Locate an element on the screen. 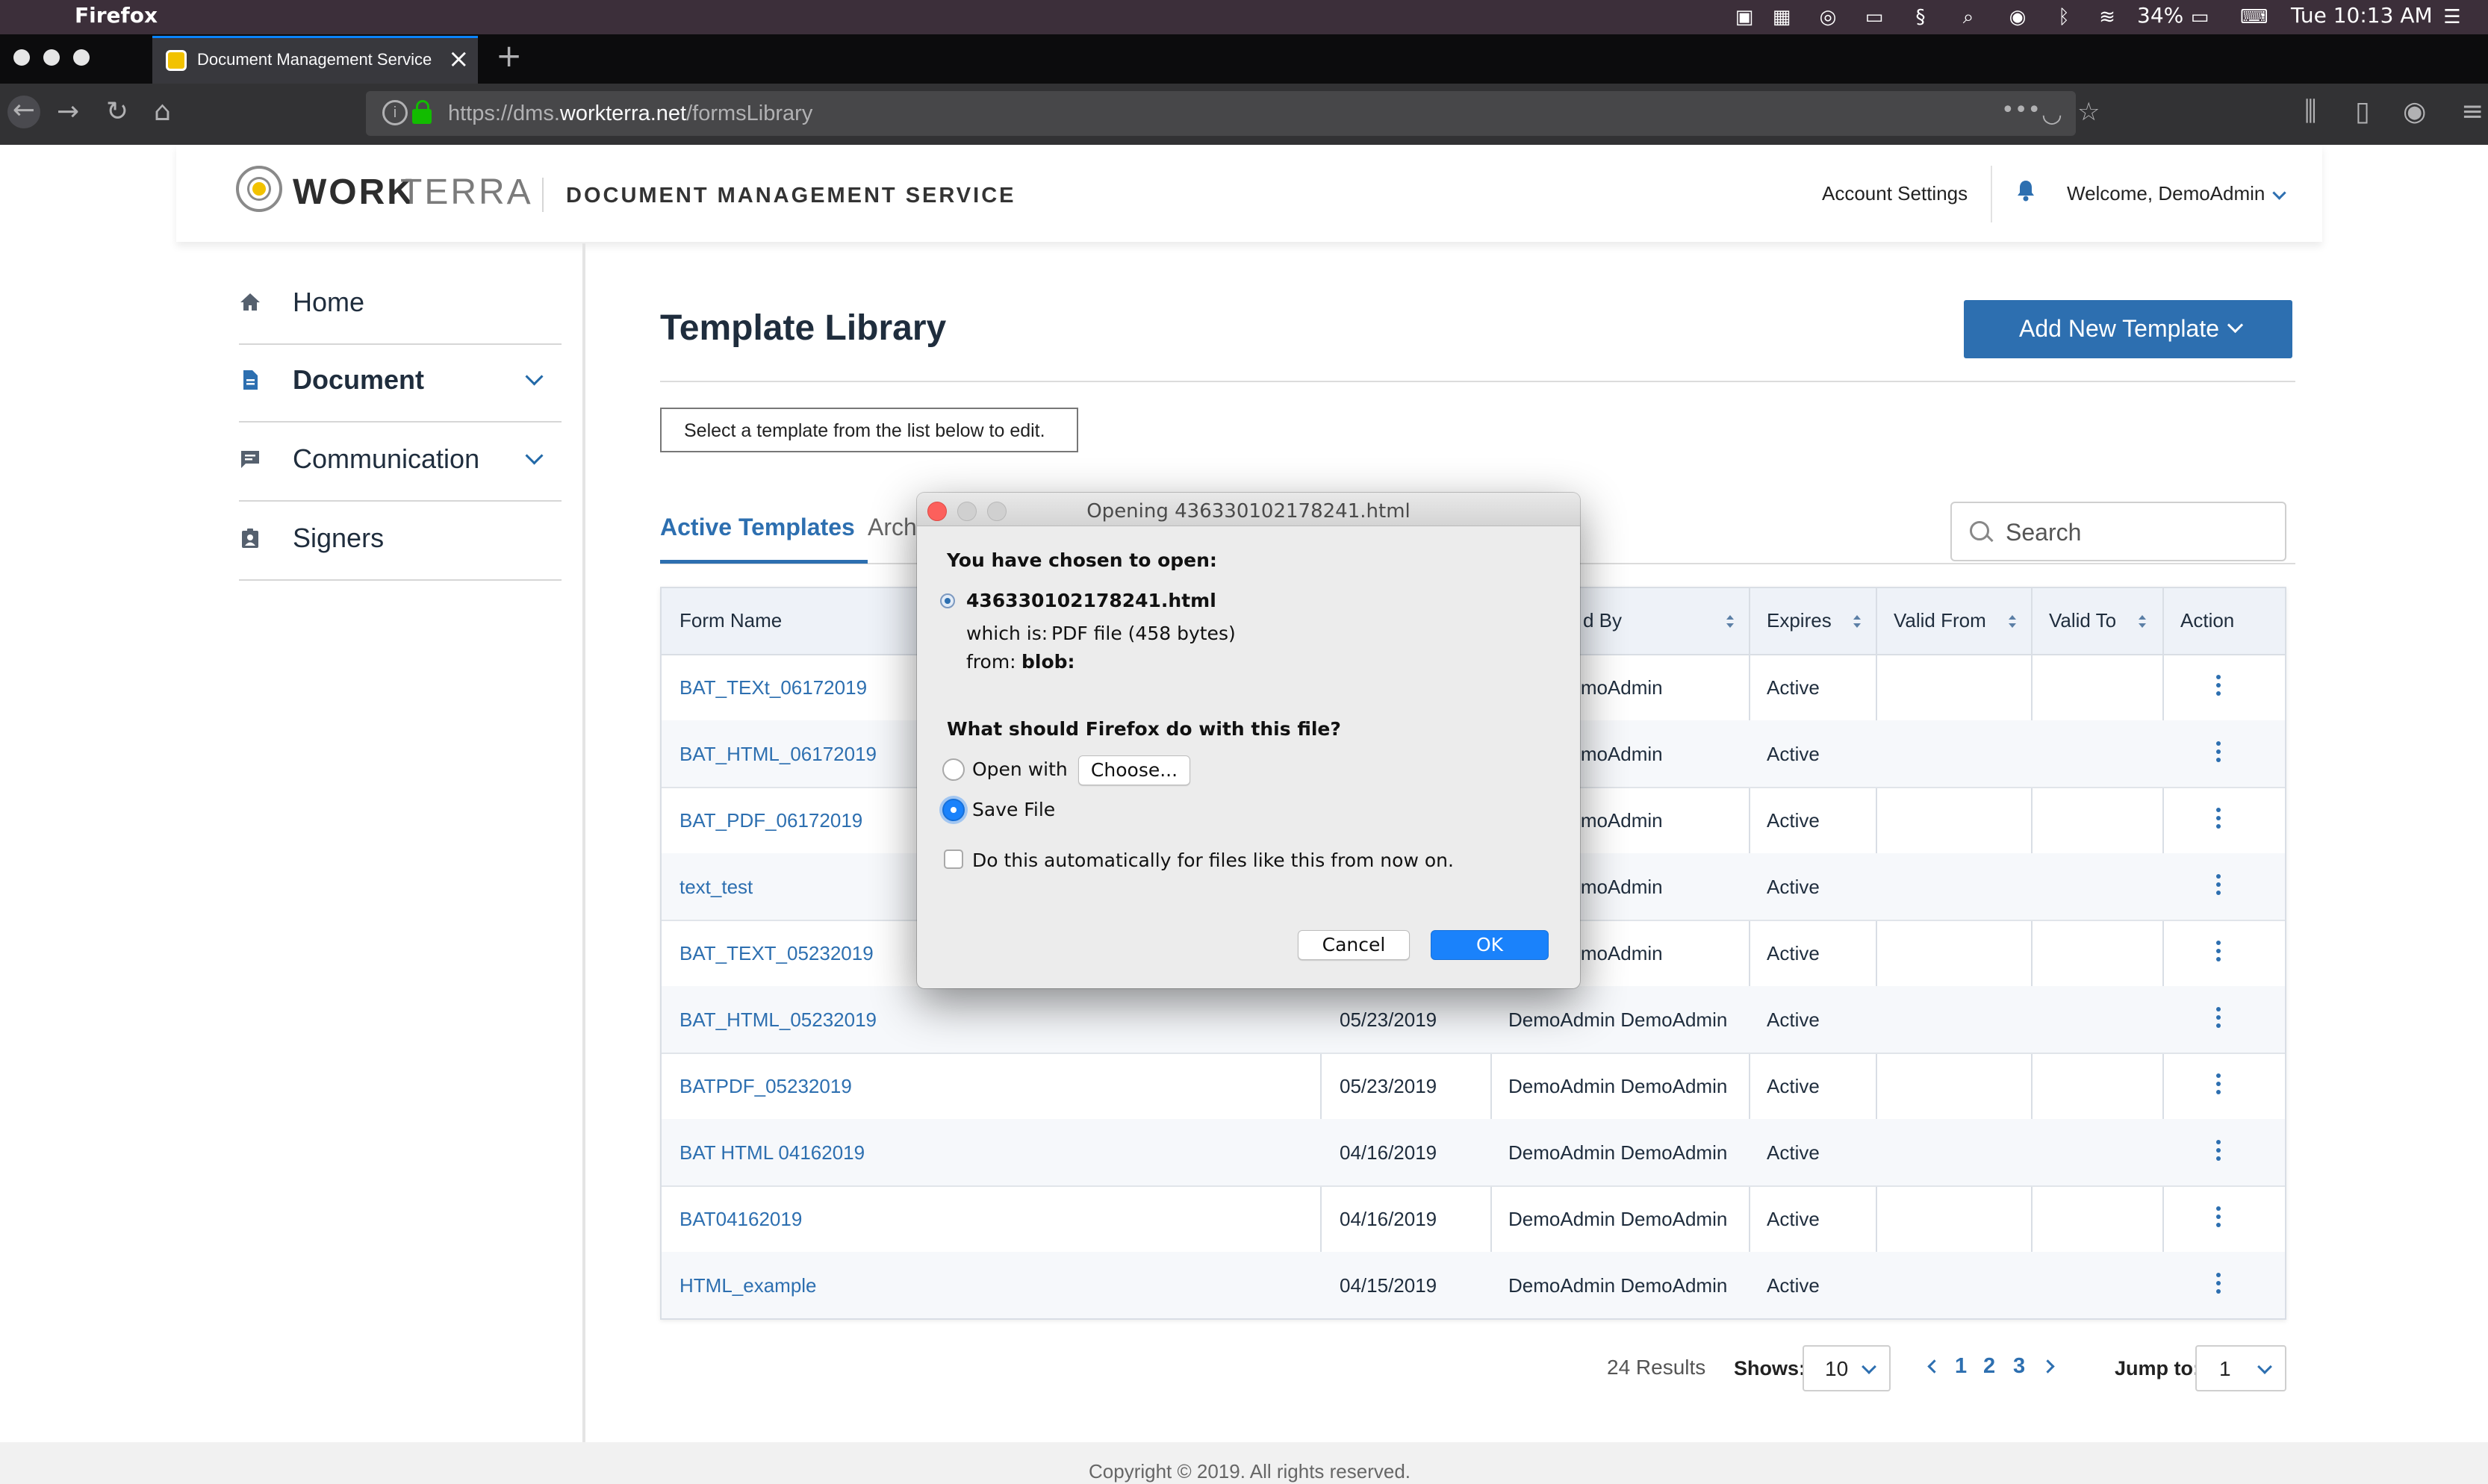  pocket-icon: ◡ is located at coordinates (2051, 113).